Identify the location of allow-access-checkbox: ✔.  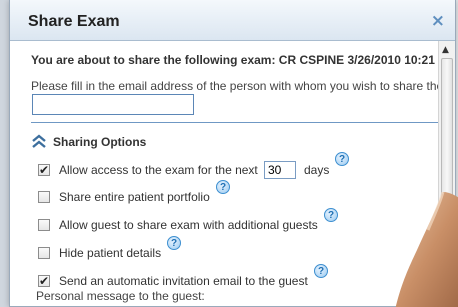
(44, 170).